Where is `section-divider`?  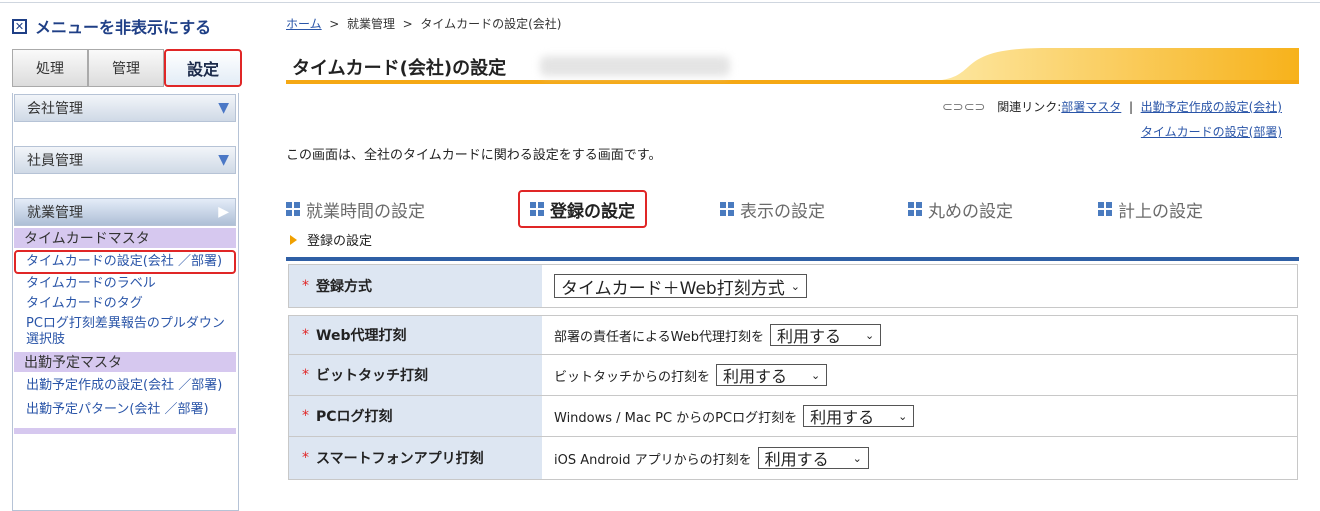
section-divider is located at coordinates (792, 259).